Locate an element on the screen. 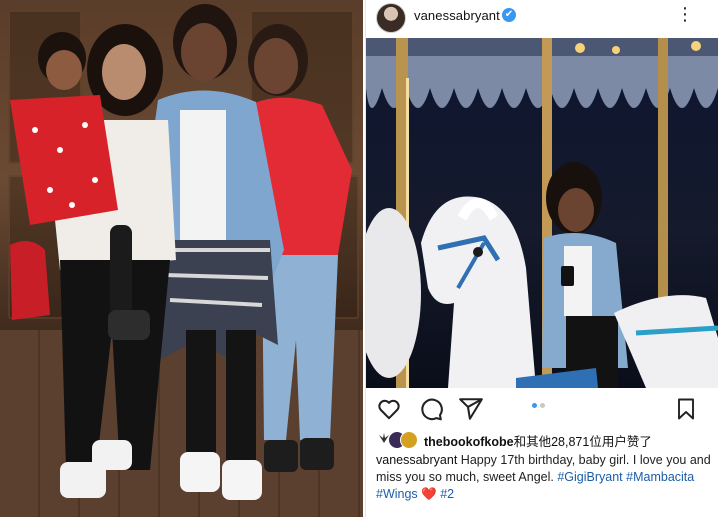  liker-avatars is located at coordinates (399, 440).